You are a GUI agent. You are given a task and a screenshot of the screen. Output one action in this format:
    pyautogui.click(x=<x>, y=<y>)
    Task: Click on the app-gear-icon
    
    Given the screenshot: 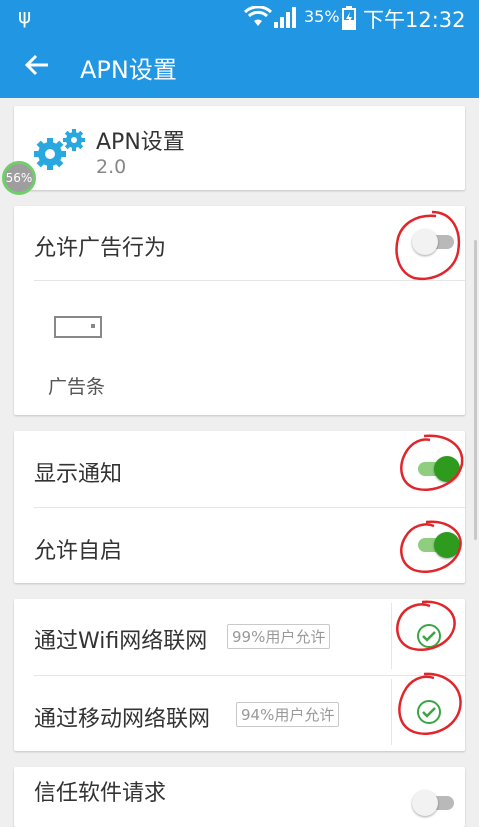 What is the action you would take?
    pyautogui.click(x=59, y=149)
    